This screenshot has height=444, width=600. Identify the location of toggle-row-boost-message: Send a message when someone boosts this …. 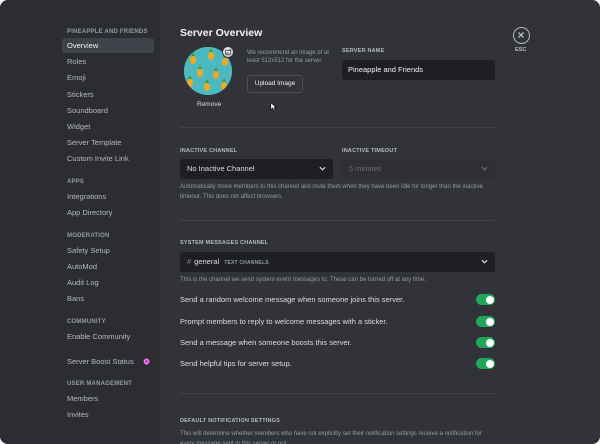
(337, 343).